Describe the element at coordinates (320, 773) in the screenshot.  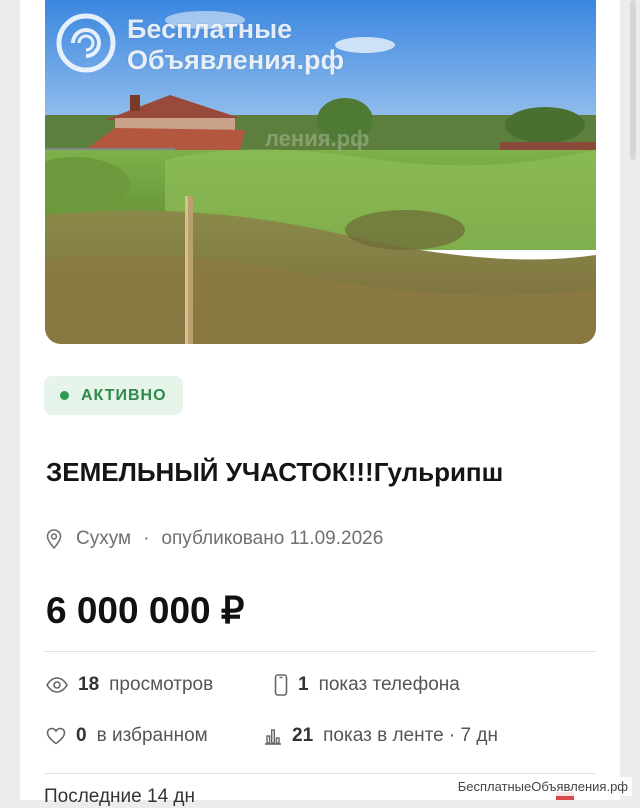
I see `divider-bottom` at that location.